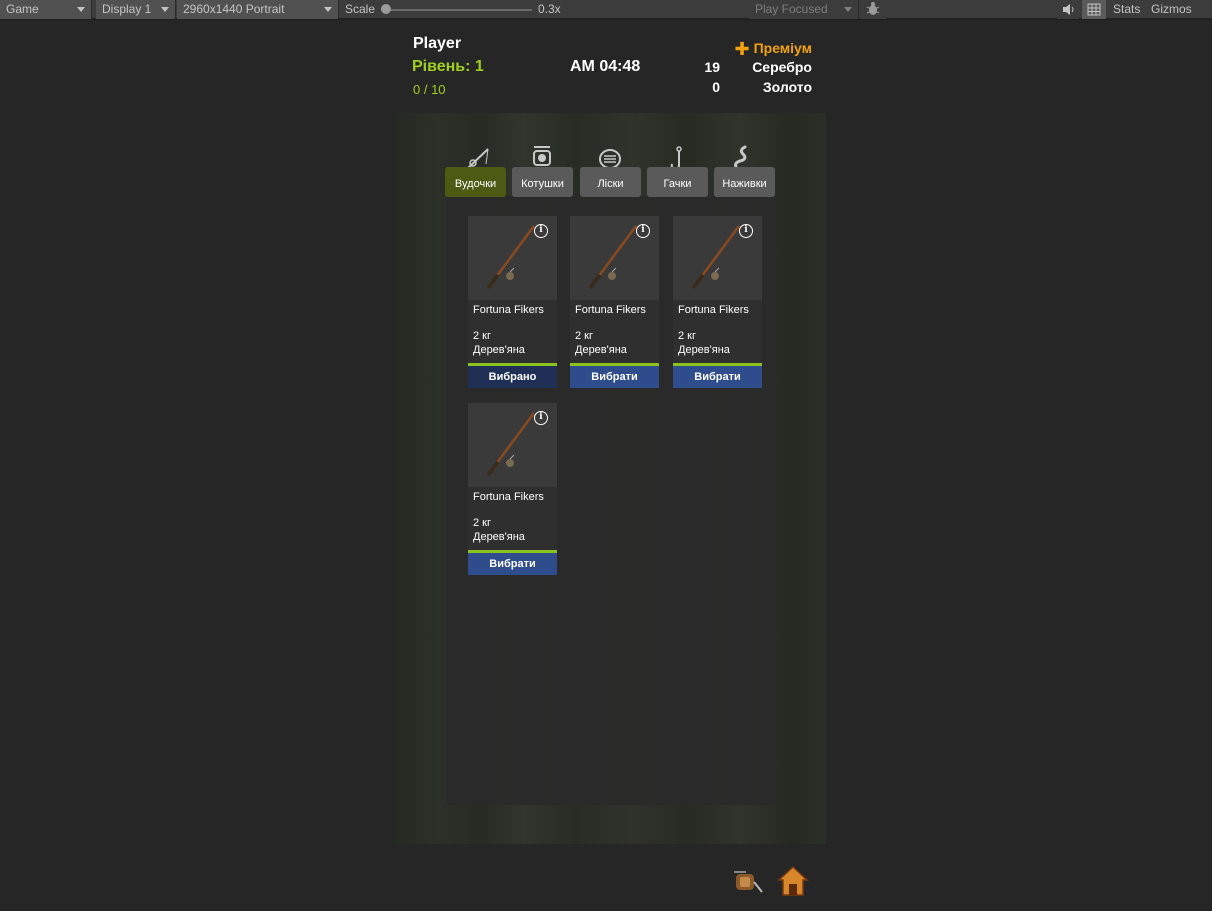 The image size is (1212, 911). What do you see at coordinates (1126, 9) in the screenshot?
I see `stats-button: Stats` at bounding box center [1126, 9].